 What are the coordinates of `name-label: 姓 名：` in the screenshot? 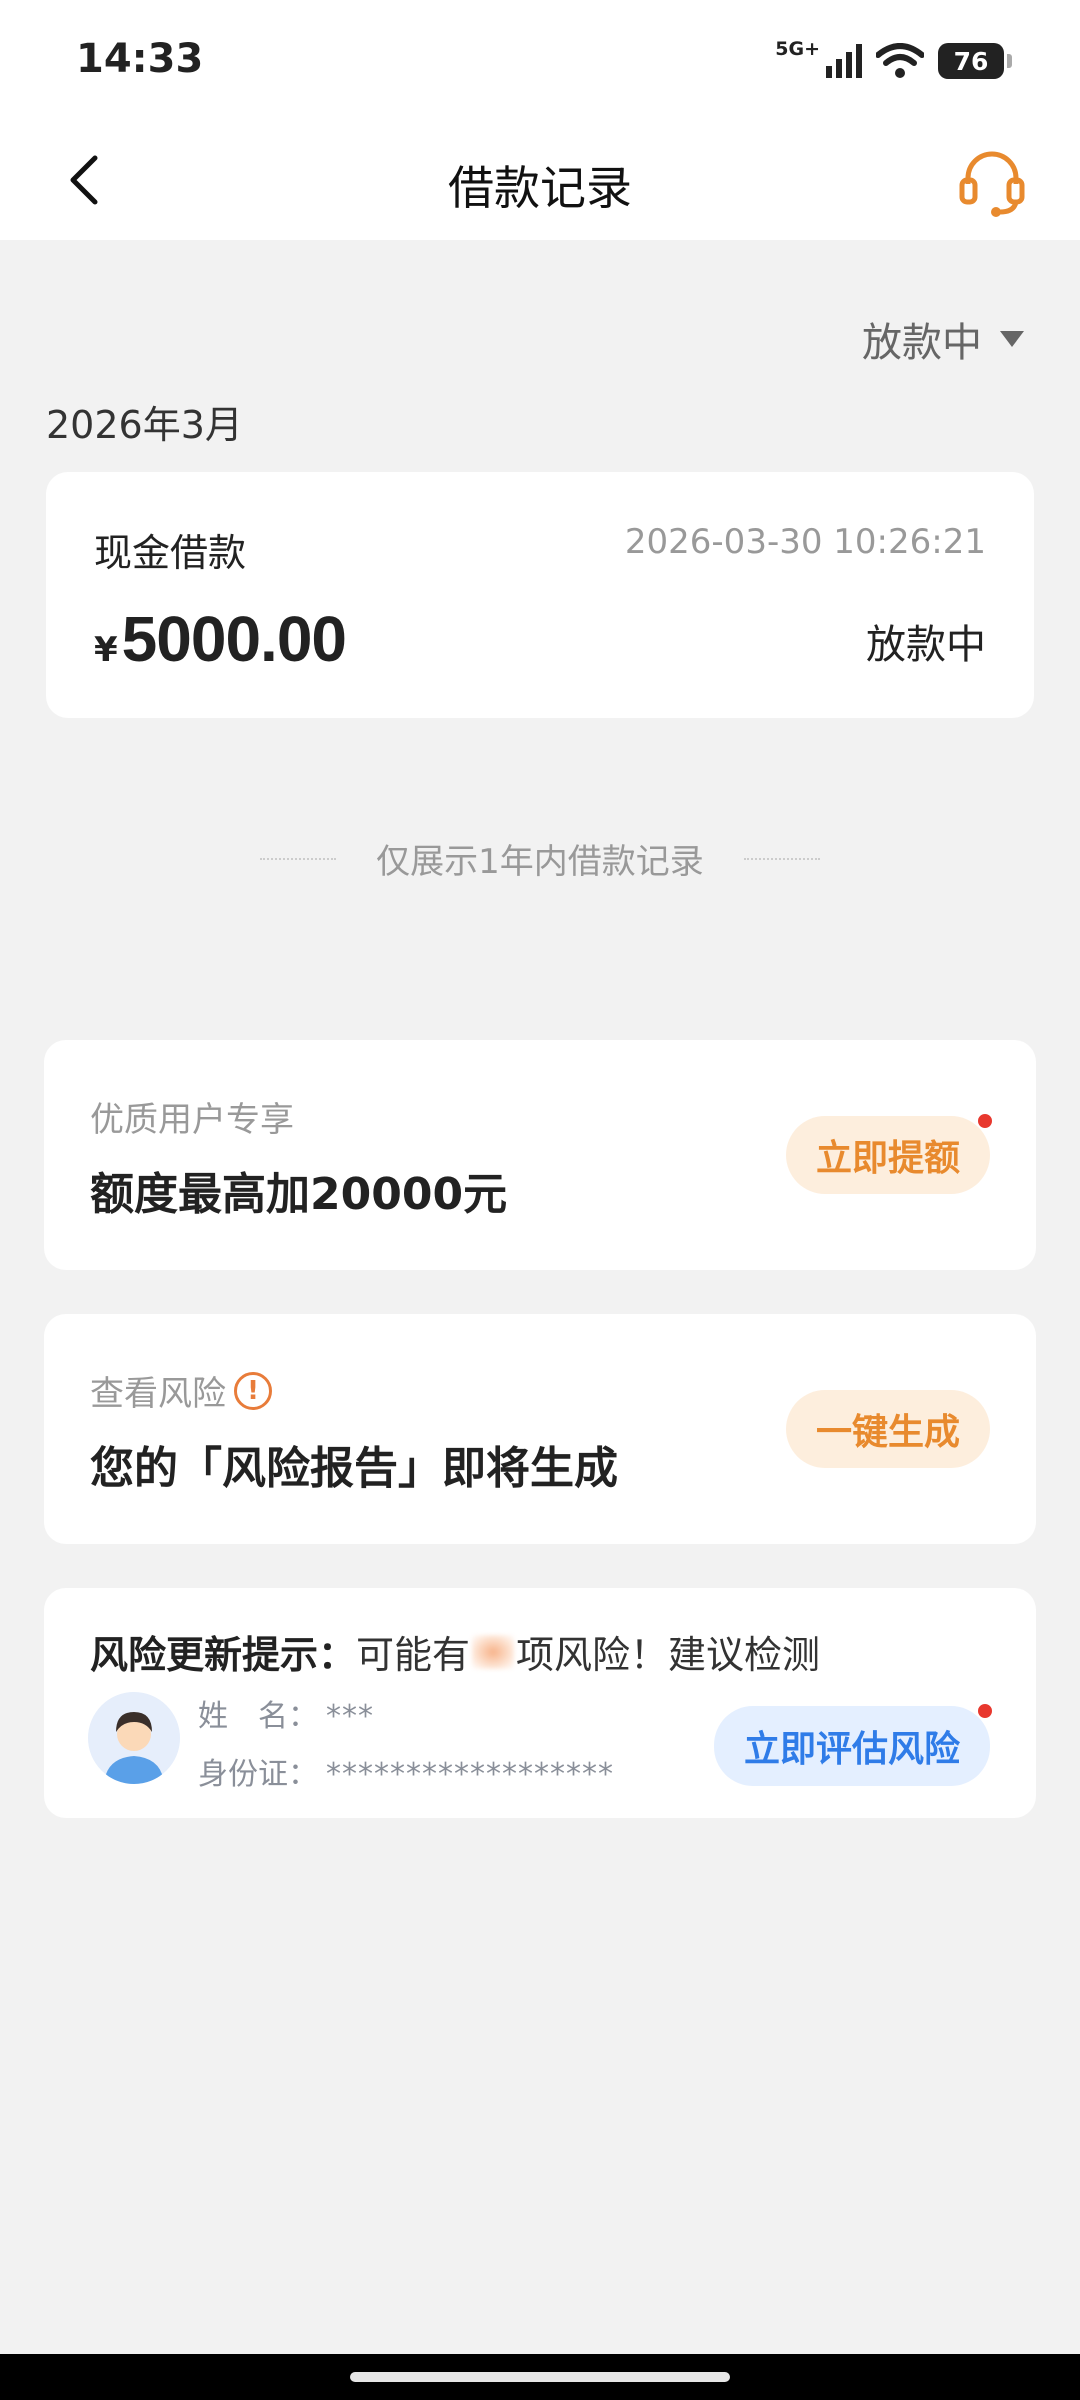 It's located at (258, 1716).